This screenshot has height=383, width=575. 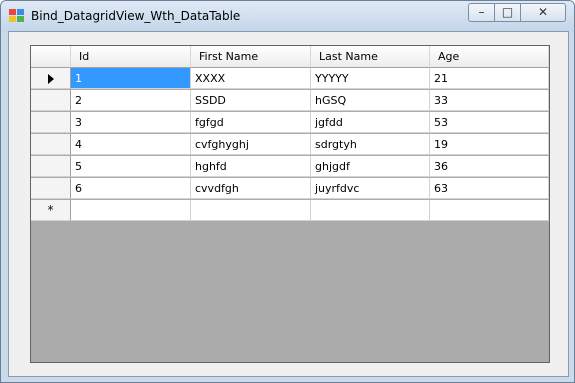 I want to click on cell-id: 2, so click(x=131, y=100).